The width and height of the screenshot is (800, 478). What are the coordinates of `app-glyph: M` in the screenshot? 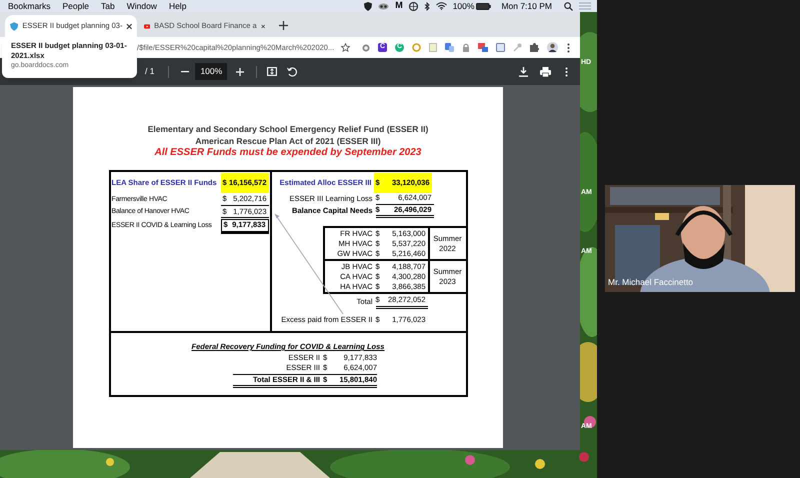 It's located at (399, 6).